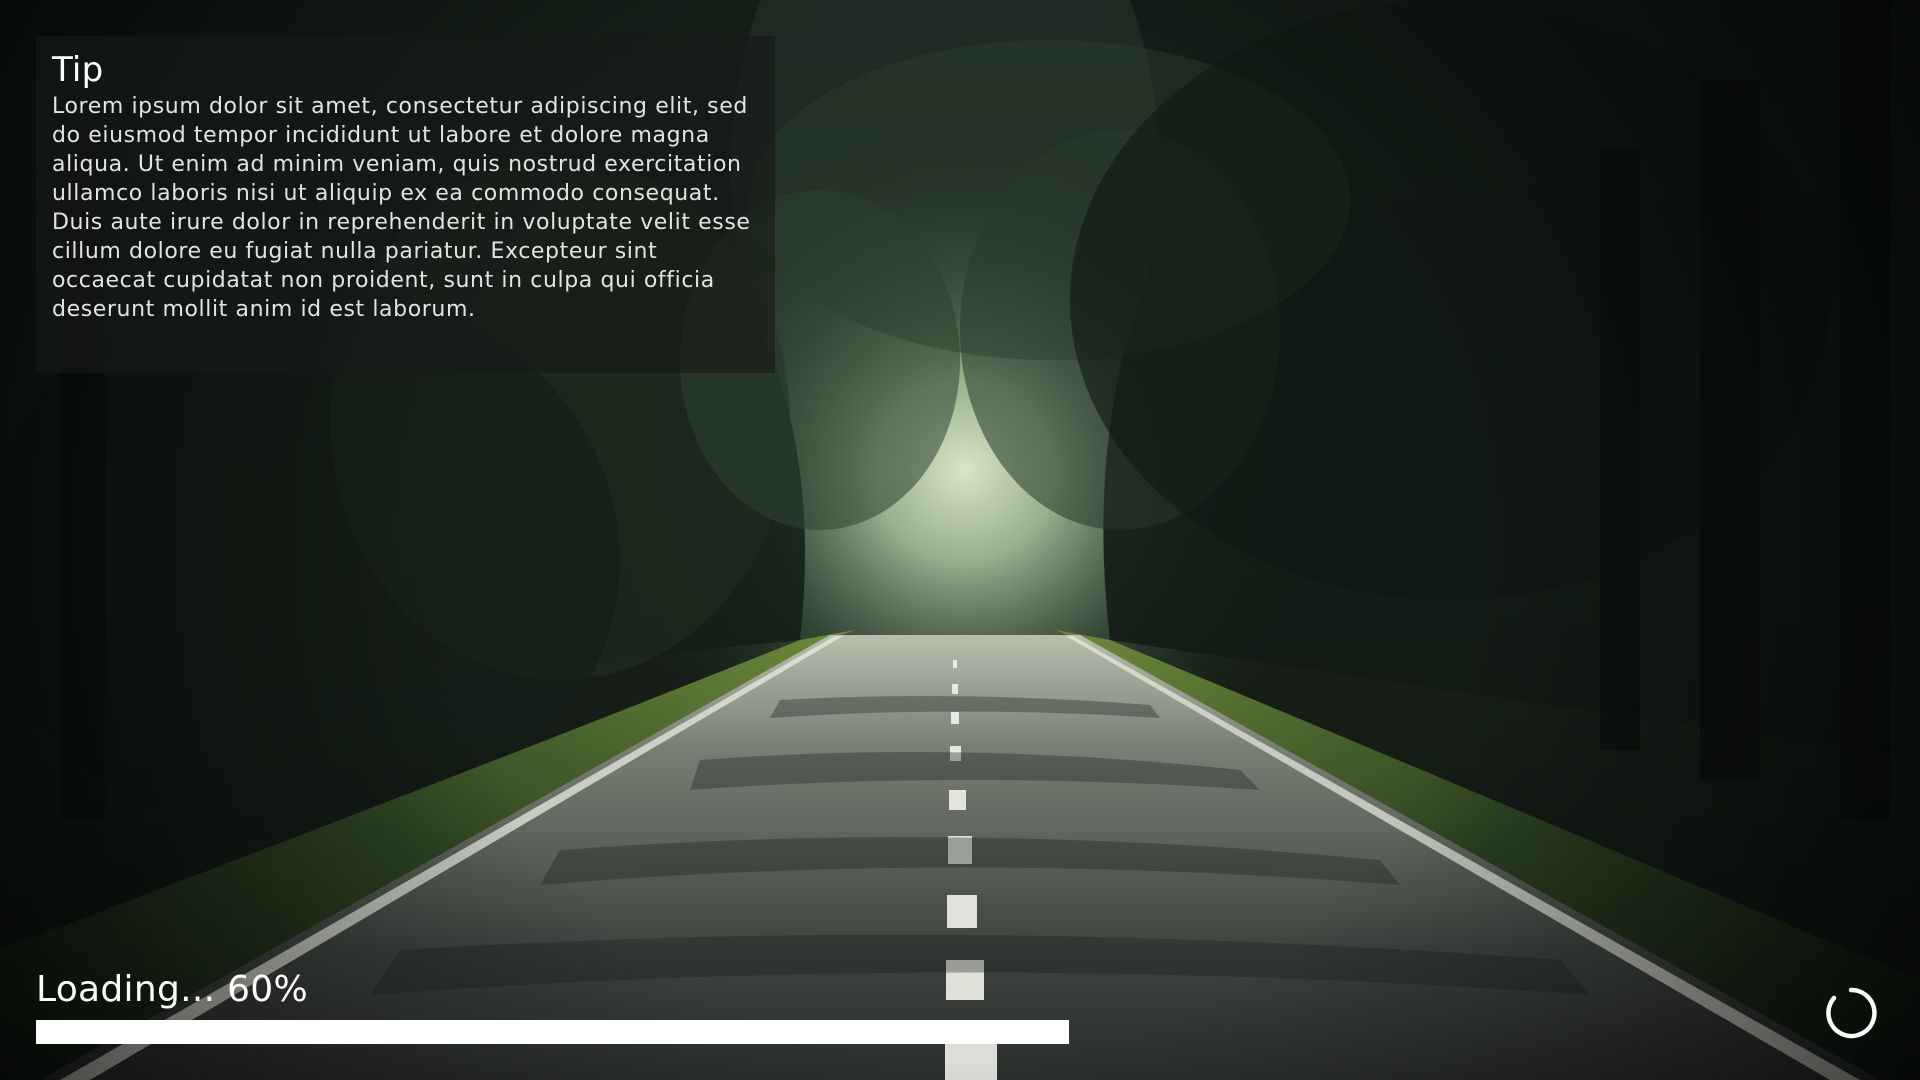  Describe the element at coordinates (1851, 1013) in the screenshot. I see `loading-spinner-icon` at that location.